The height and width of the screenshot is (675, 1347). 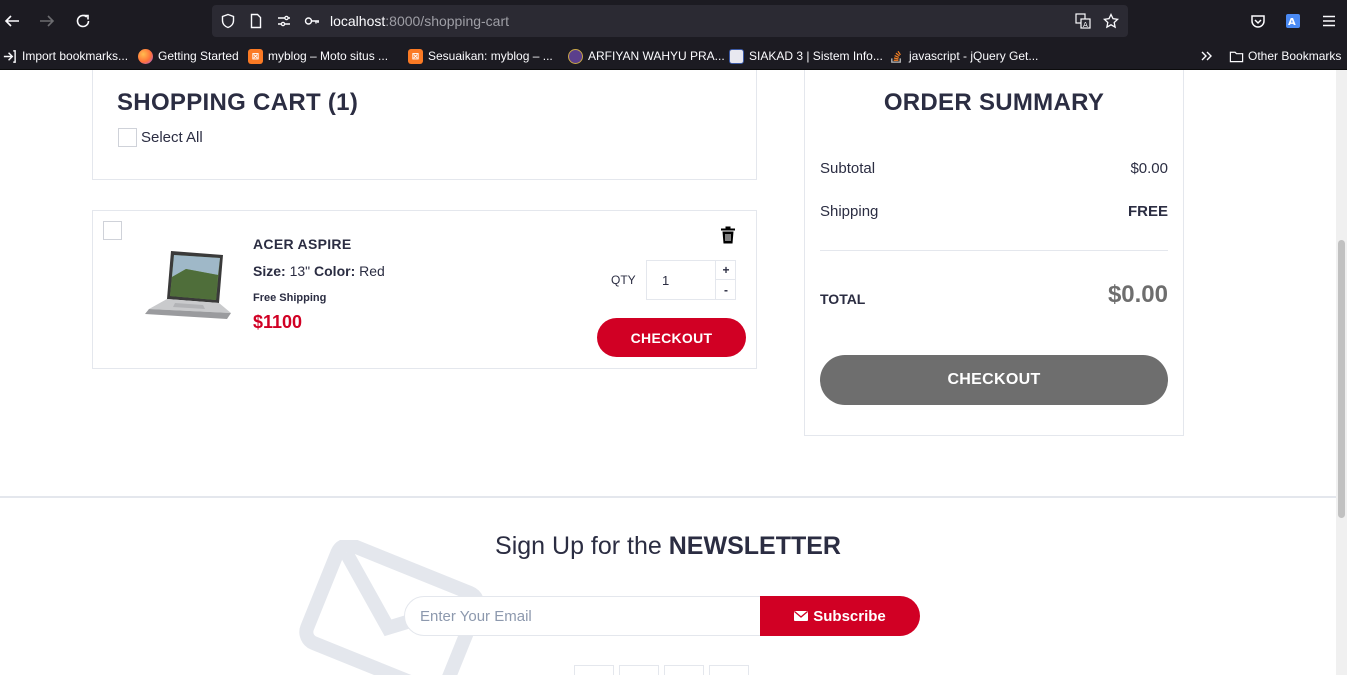 I want to click on summary-checkout-button: CHECKOUT, so click(x=994, y=380).